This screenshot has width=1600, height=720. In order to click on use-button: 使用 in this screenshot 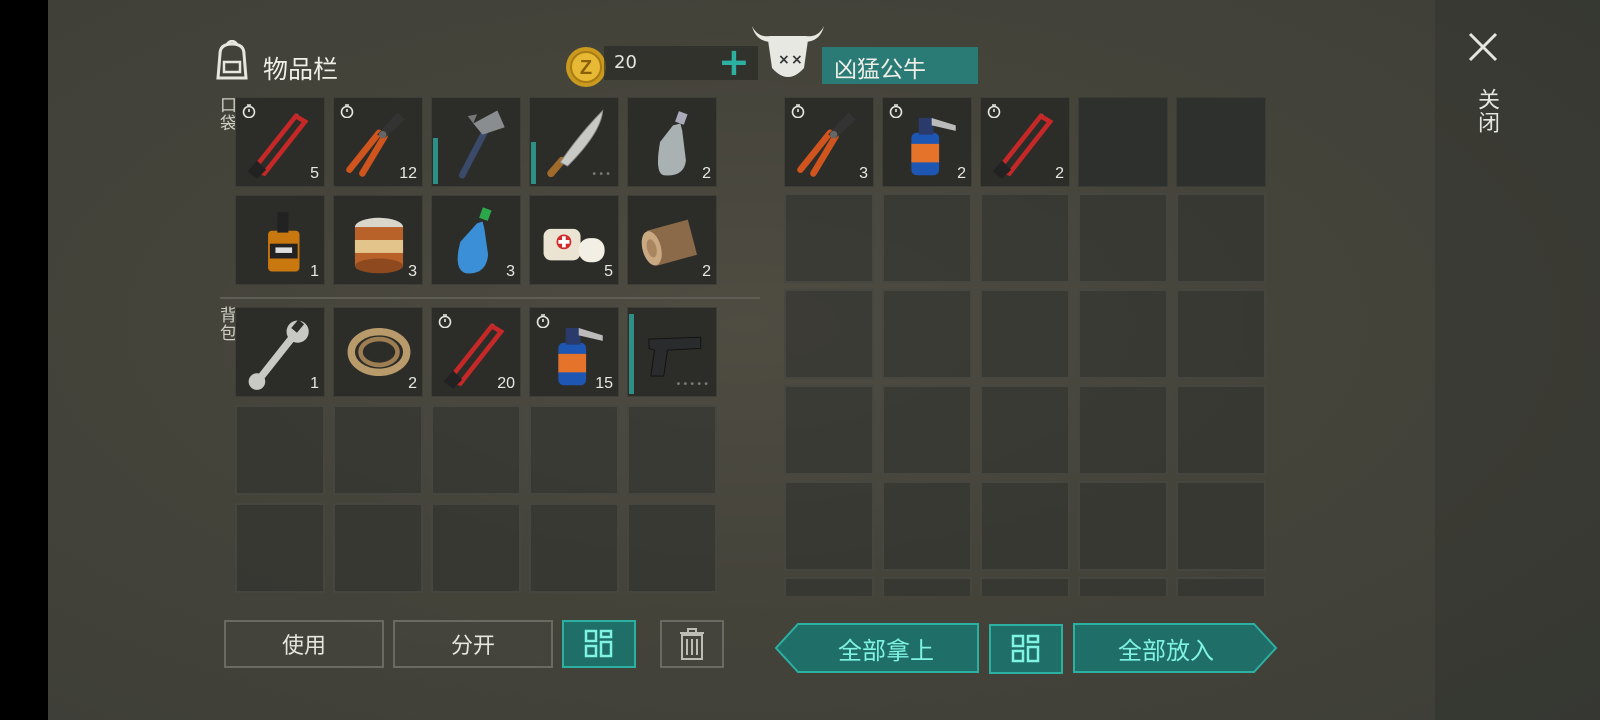, I will do `click(304, 644)`.